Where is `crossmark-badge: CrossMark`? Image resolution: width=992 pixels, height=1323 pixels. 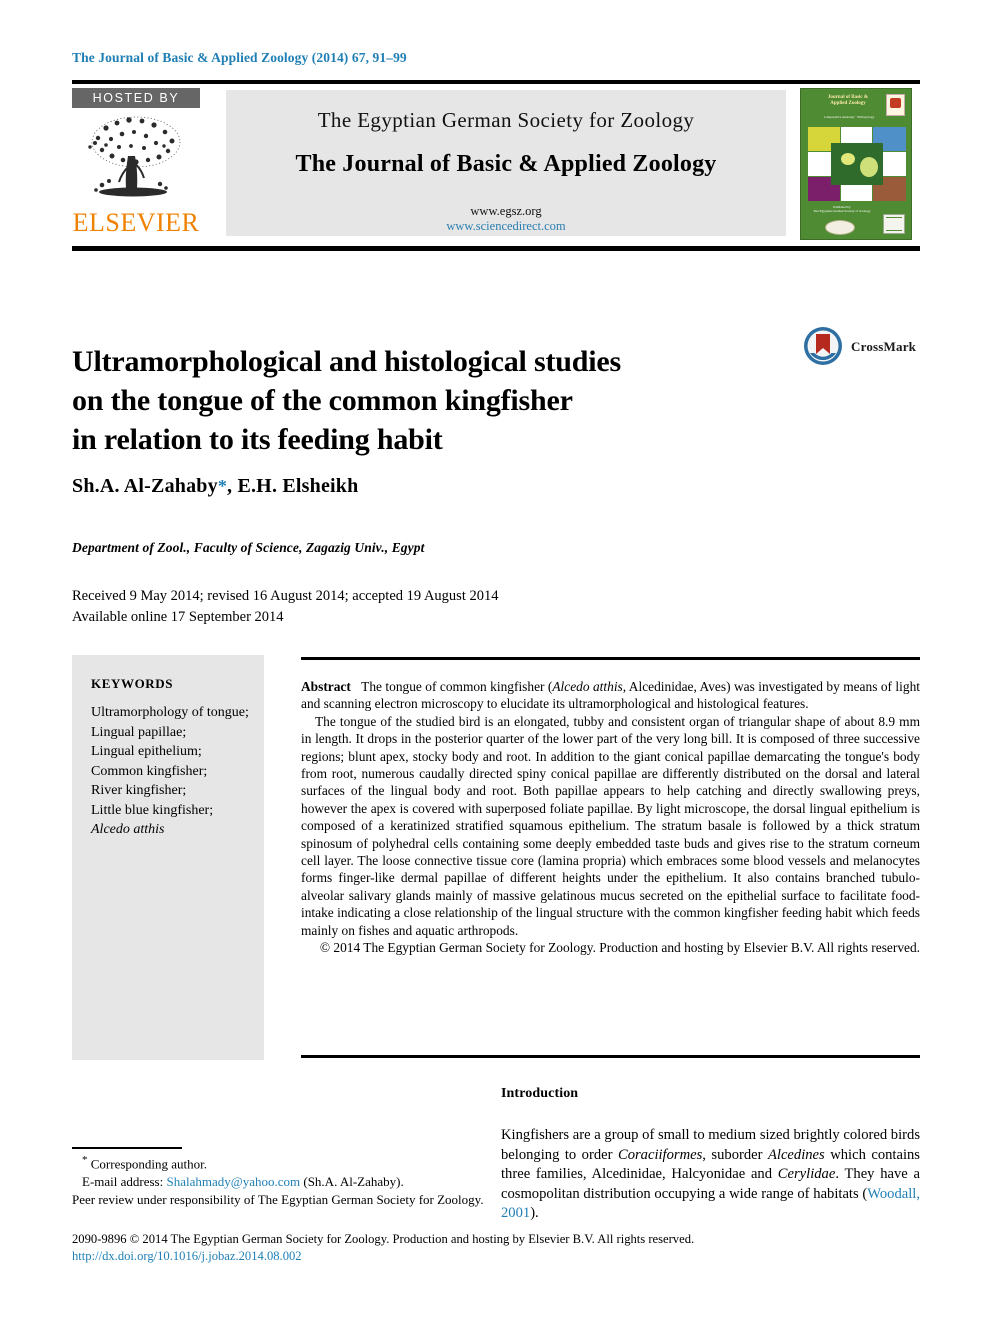 crossmark-badge: CrossMark is located at coordinates (863, 347).